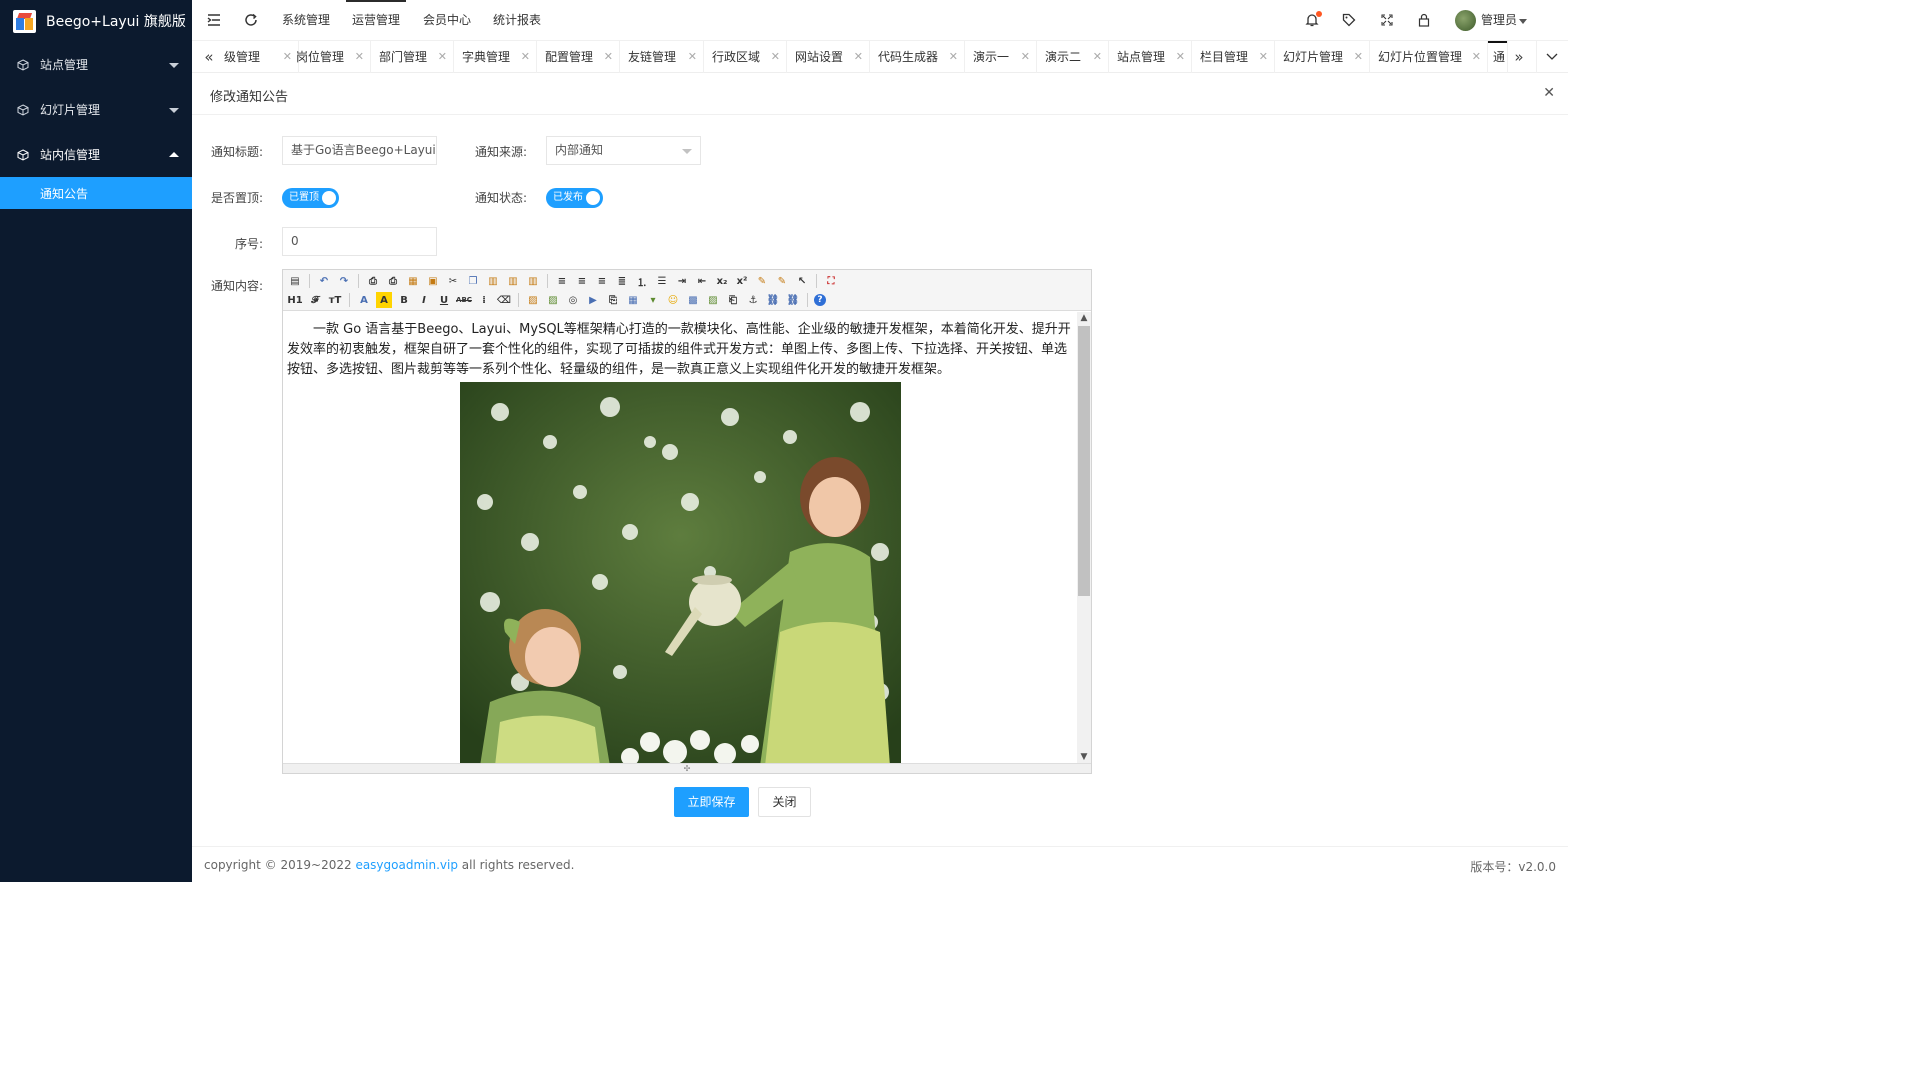 This screenshot has width=1920, height=1080. I want to click on eraser-icon: ⌫, so click(504, 300).